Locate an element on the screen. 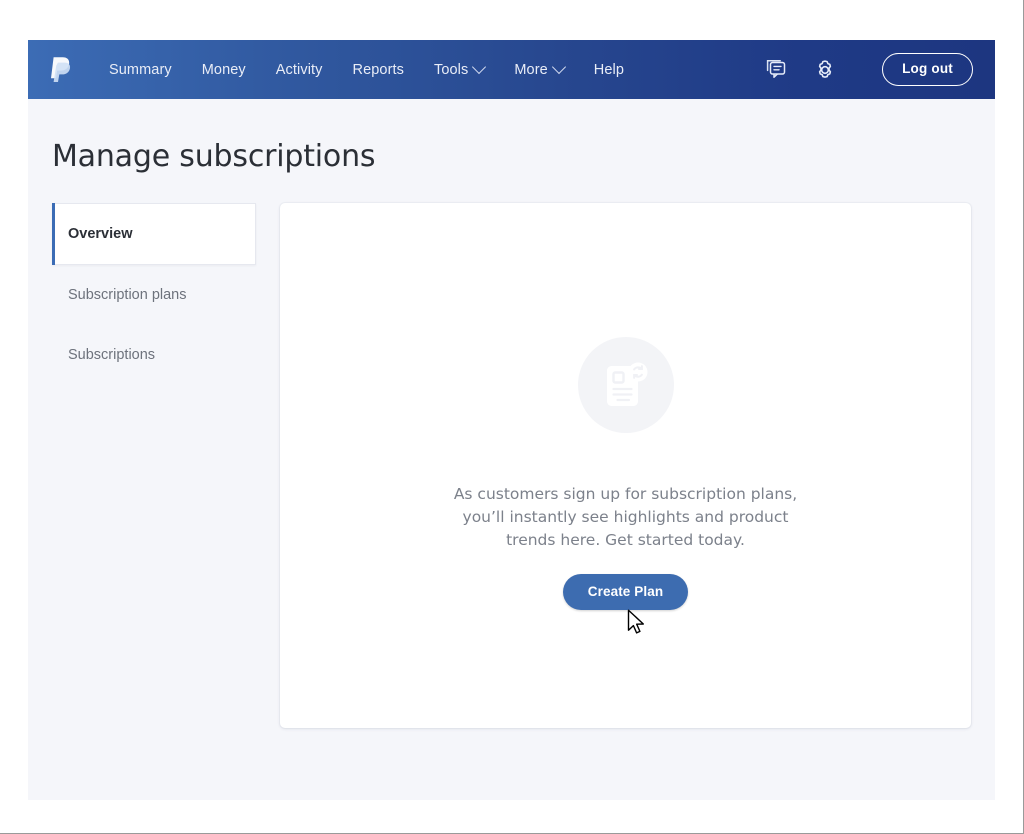 The image size is (1024, 834). sidebar-item-subscription-plans: Subscription plans is located at coordinates (154, 295).